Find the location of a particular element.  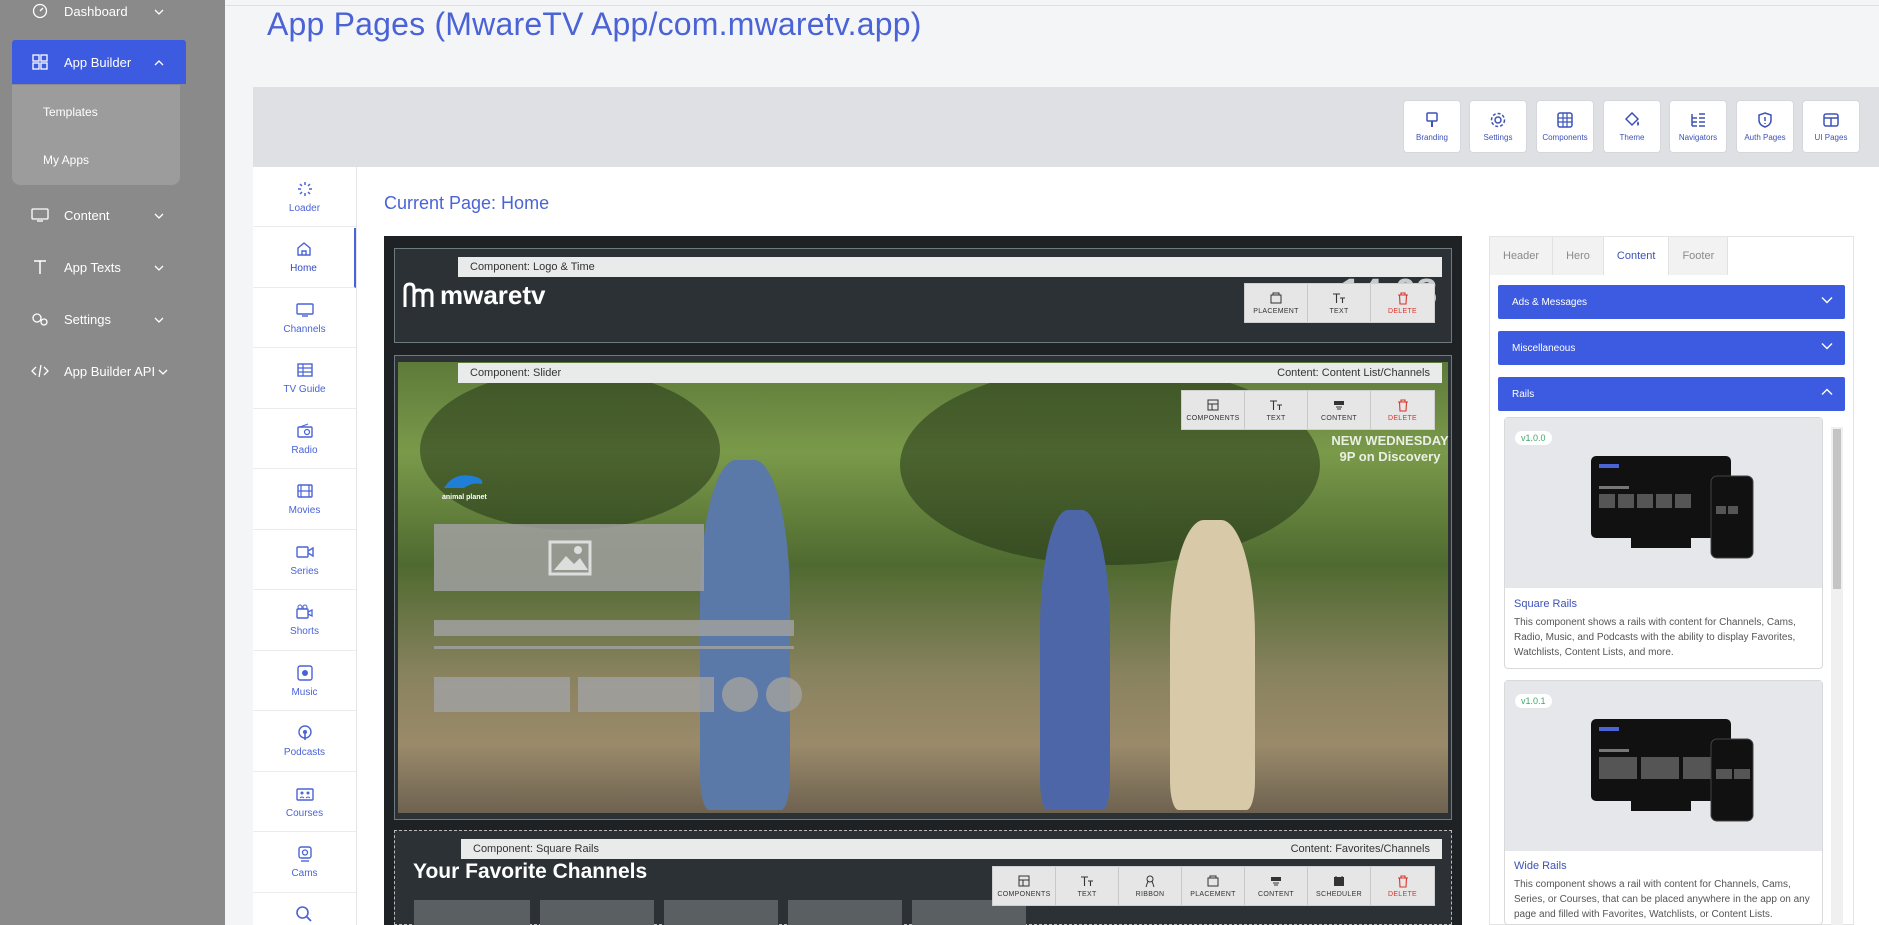

page-nav-series: Series is located at coordinates (304, 560).